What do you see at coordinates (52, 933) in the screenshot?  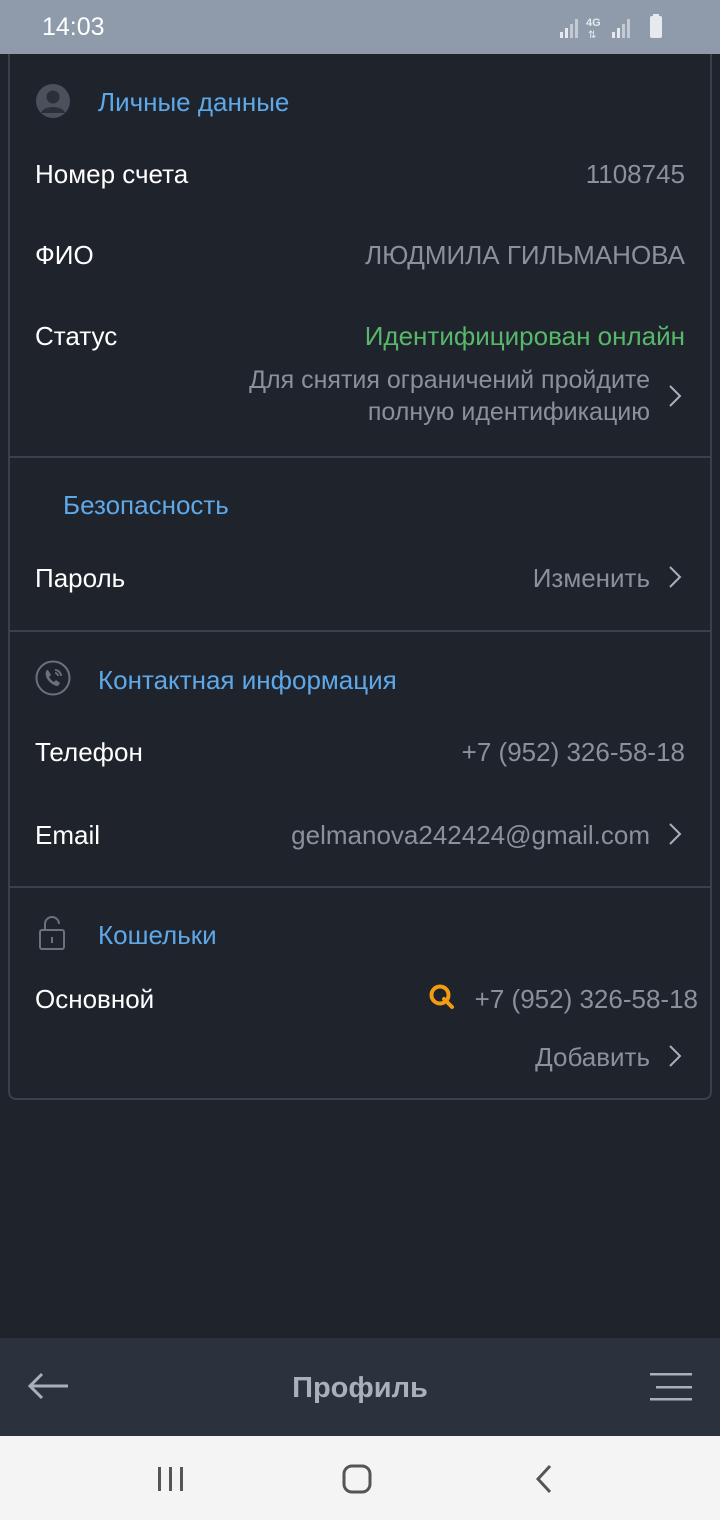 I see `lock-icon` at bounding box center [52, 933].